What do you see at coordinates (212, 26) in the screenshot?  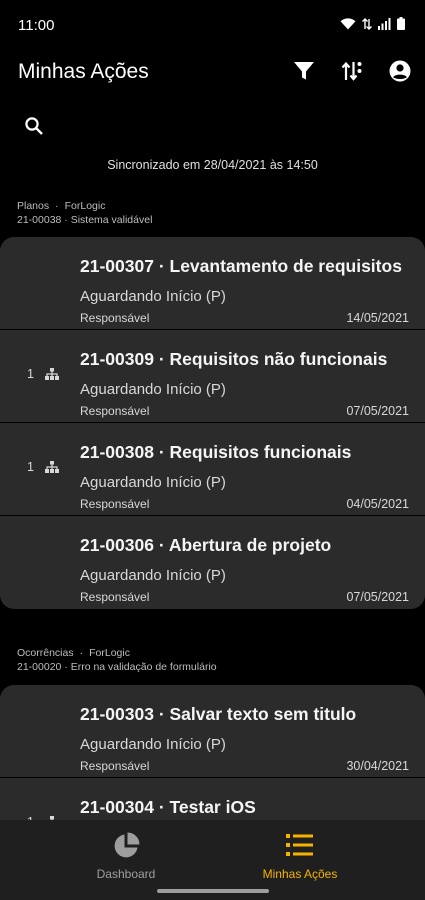 I see `status-bar: 11:00` at bounding box center [212, 26].